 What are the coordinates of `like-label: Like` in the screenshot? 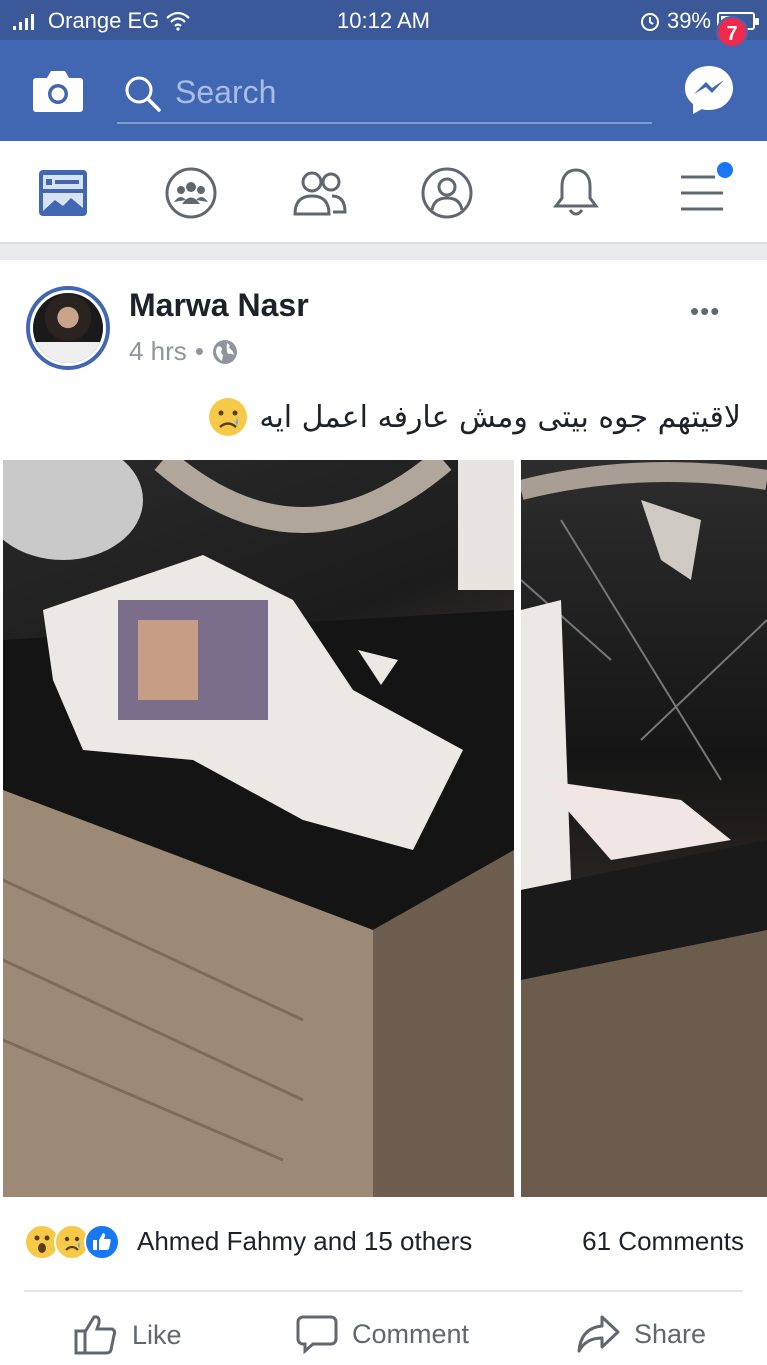 It's located at (157, 1334).